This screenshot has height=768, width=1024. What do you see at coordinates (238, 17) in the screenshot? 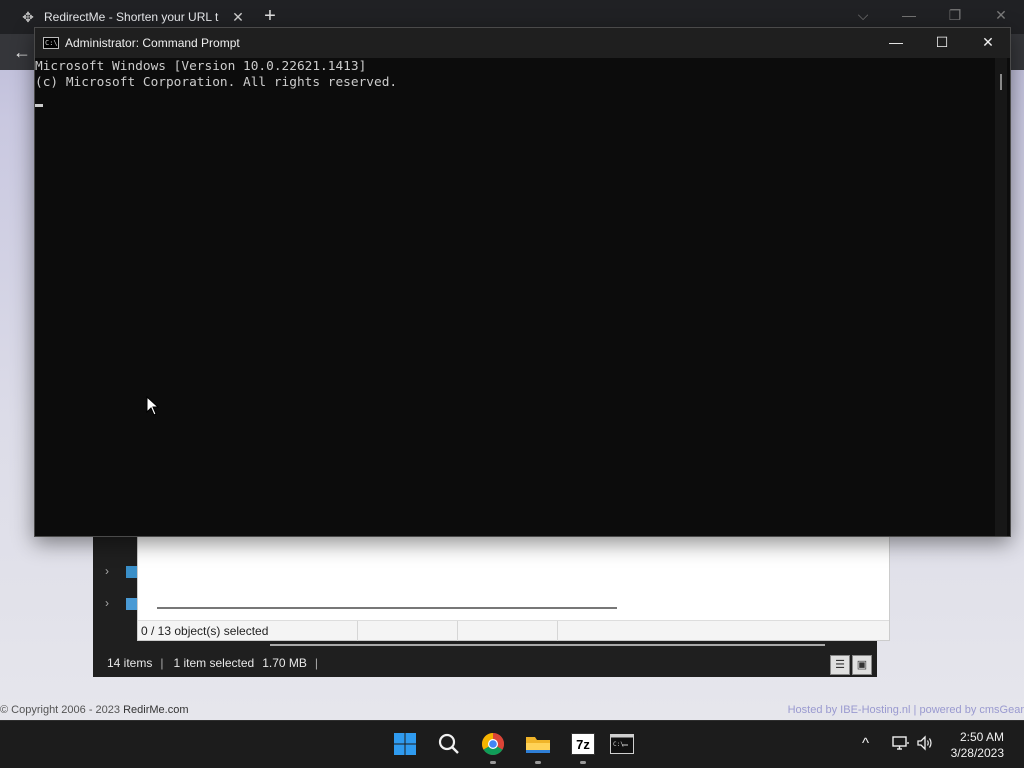
I see `tab-close-icon: ✕` at bounding box center [238, 17].